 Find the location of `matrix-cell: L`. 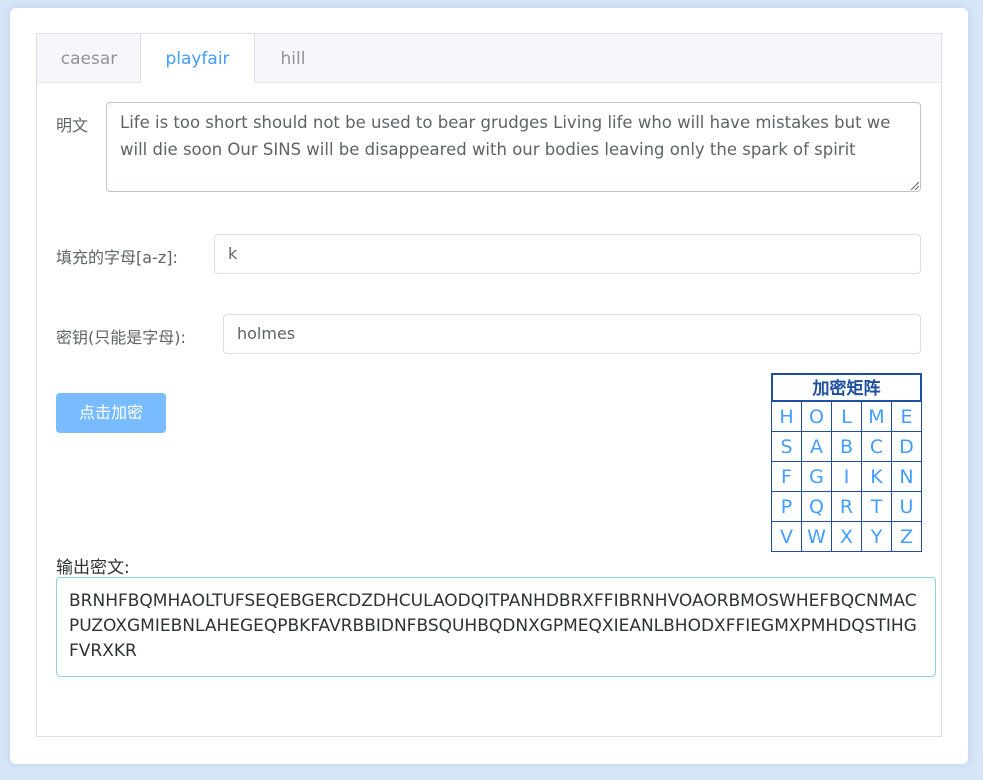

matrix-cell: L is located at coordinates (847, 417).